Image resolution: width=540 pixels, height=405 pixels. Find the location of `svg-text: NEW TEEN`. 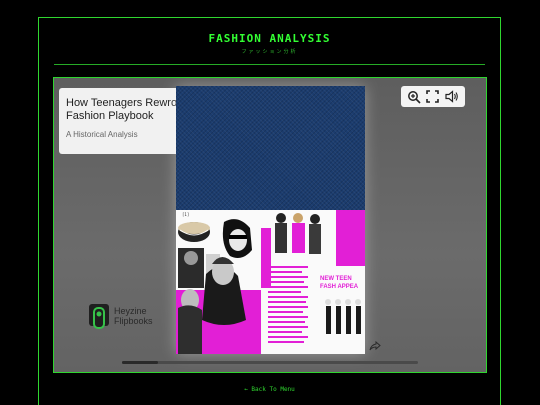

svg-text: NEW TEEN is located at coordinates (336, 279).